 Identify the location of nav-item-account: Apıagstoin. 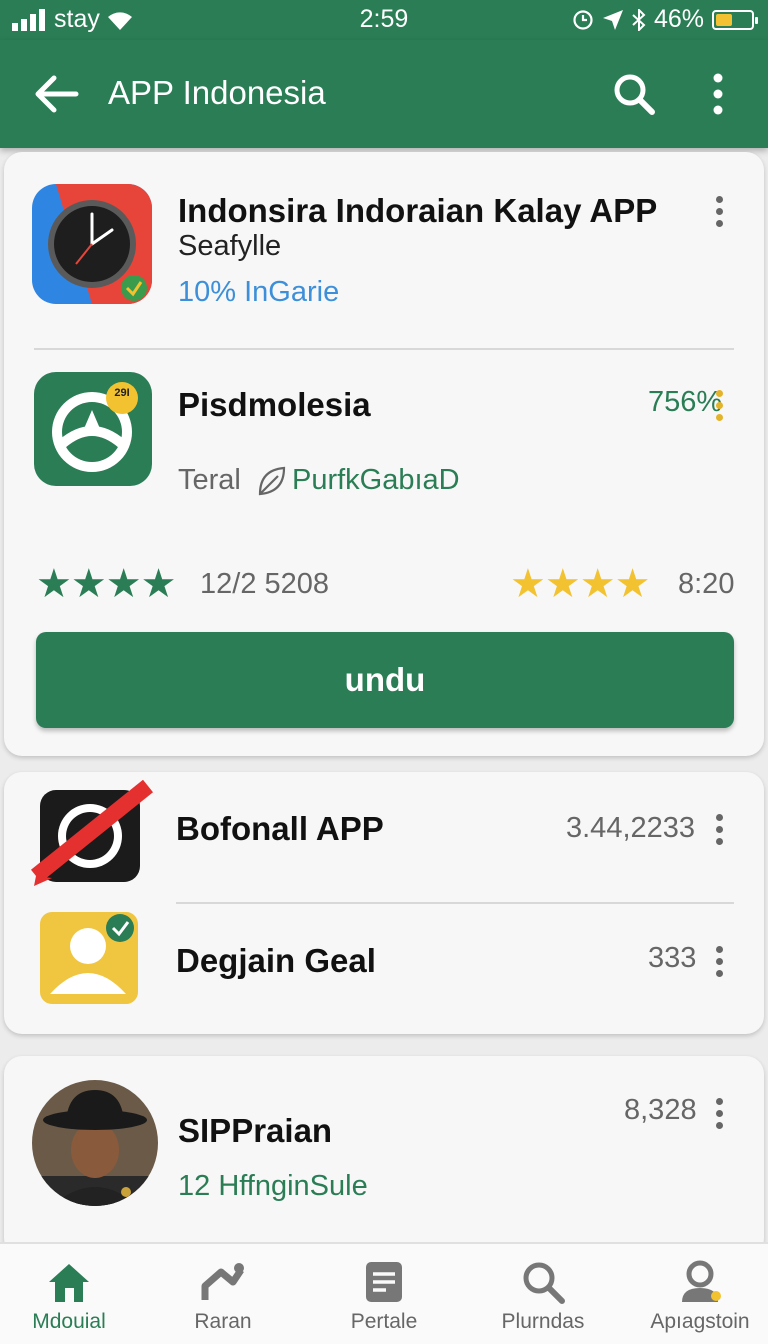
(696, 1294).